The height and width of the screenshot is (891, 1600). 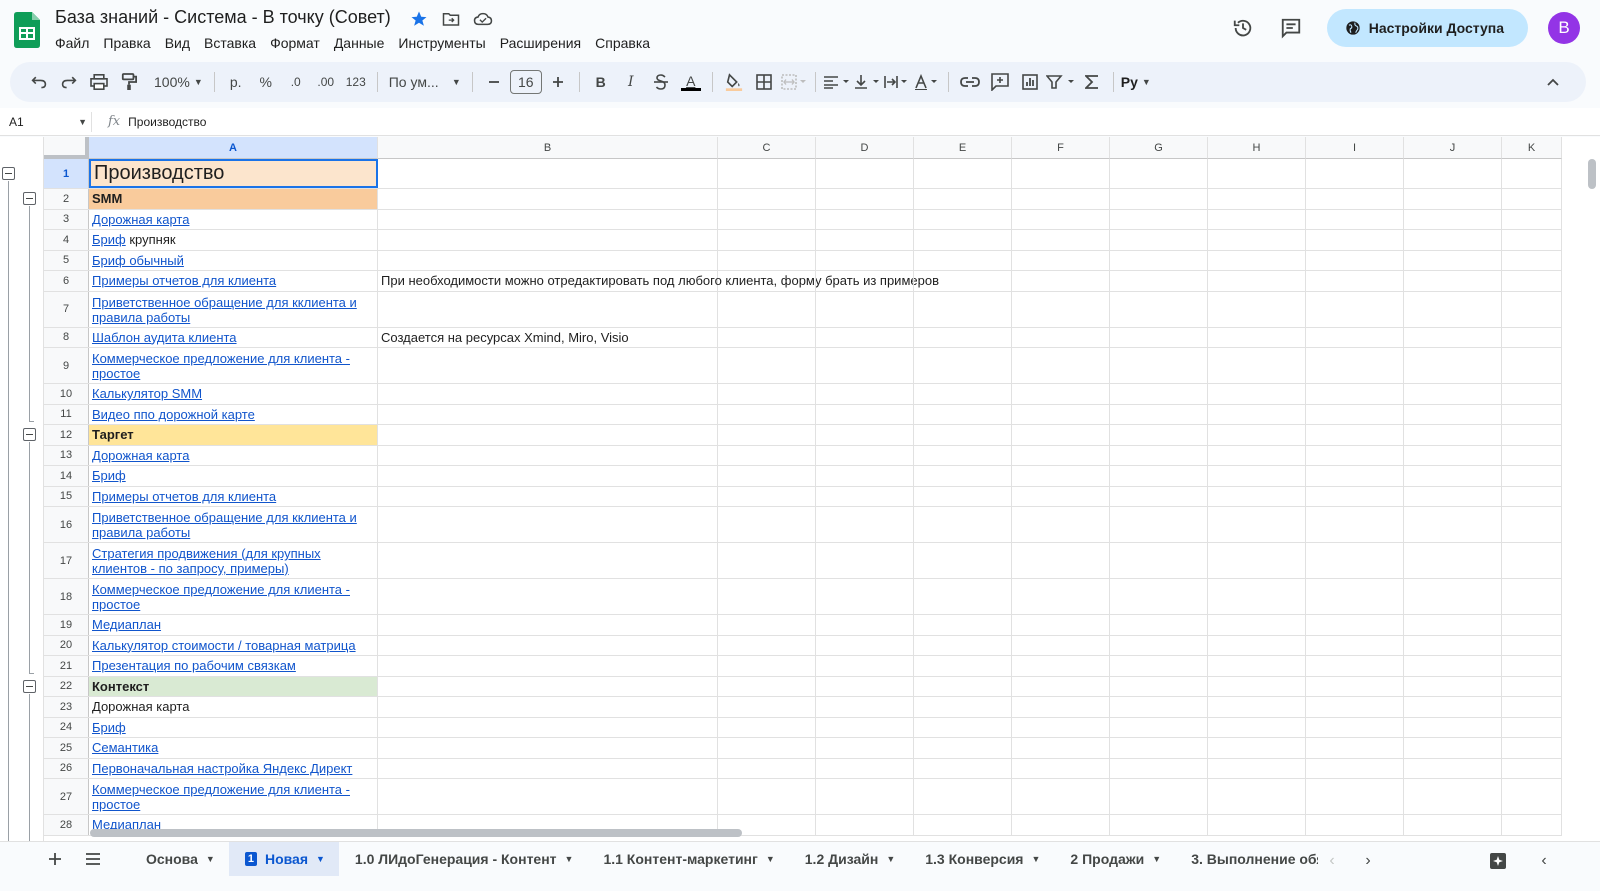 I want to click on cell-e20, so click(x=963, y=645).